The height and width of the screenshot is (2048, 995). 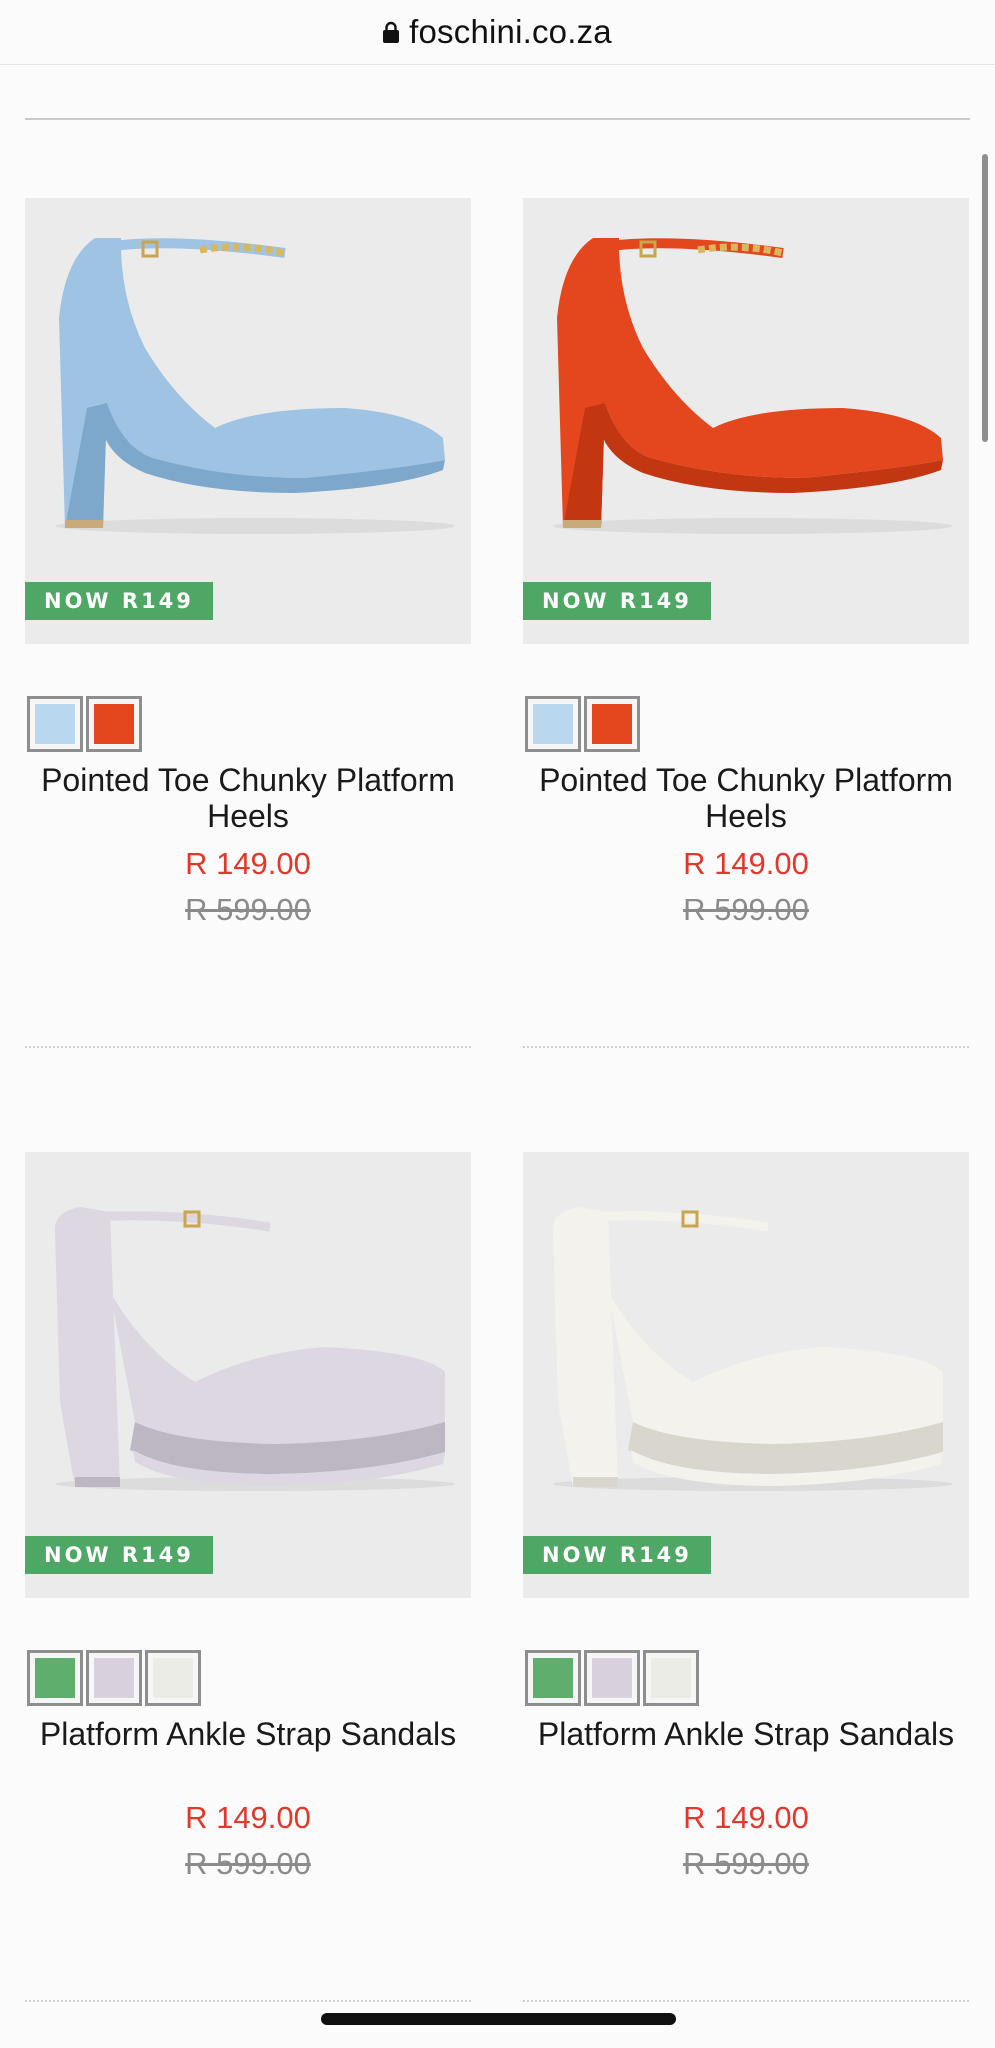 What do you see at coordinates (498, 2019) in the screenshot?
I see `home-indicator` at bounding box center [498, 2019].